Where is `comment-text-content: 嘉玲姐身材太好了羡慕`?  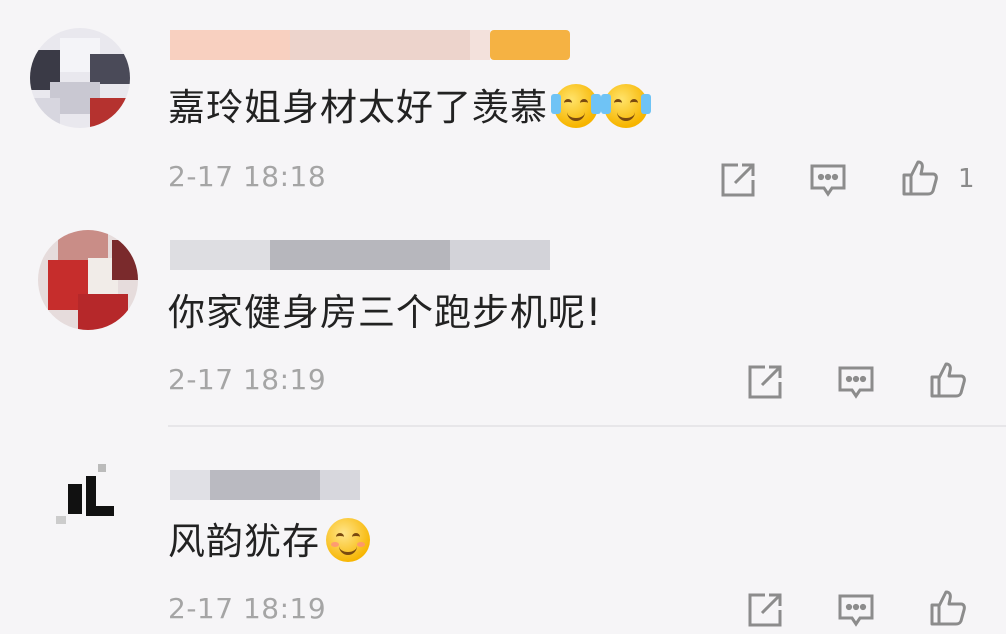
comment-text-content: 嘉玲姐身材太好了羡慕 is located at coordinates (358, 107).